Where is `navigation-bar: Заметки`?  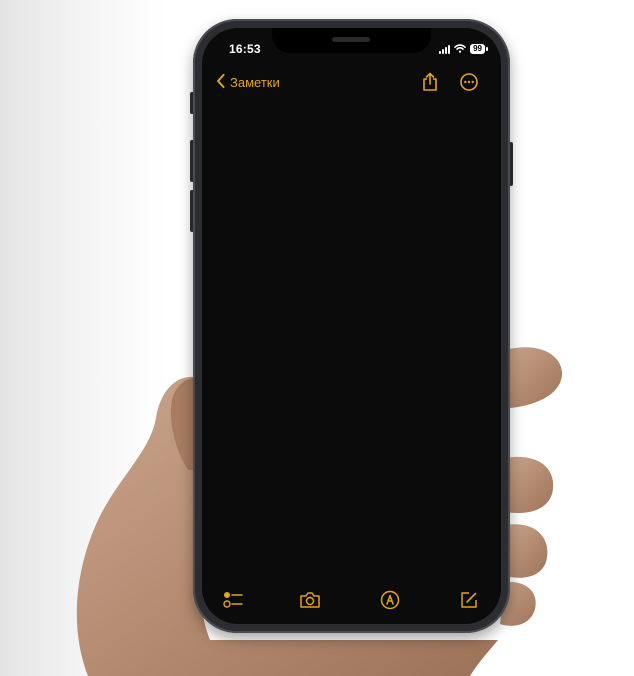 navigation-bar: Заметки is located at coordinates (351, 85).